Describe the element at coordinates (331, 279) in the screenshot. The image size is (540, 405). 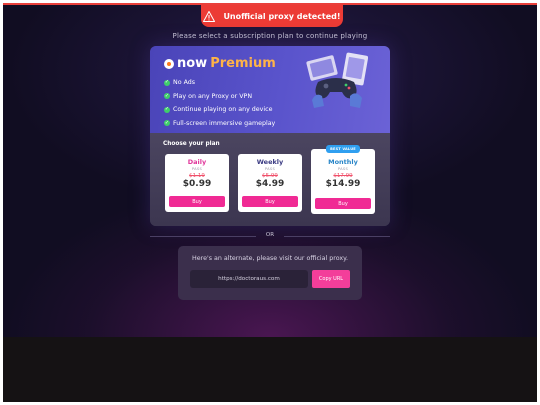
I see `copy-url-button: Copy URL` at that location.